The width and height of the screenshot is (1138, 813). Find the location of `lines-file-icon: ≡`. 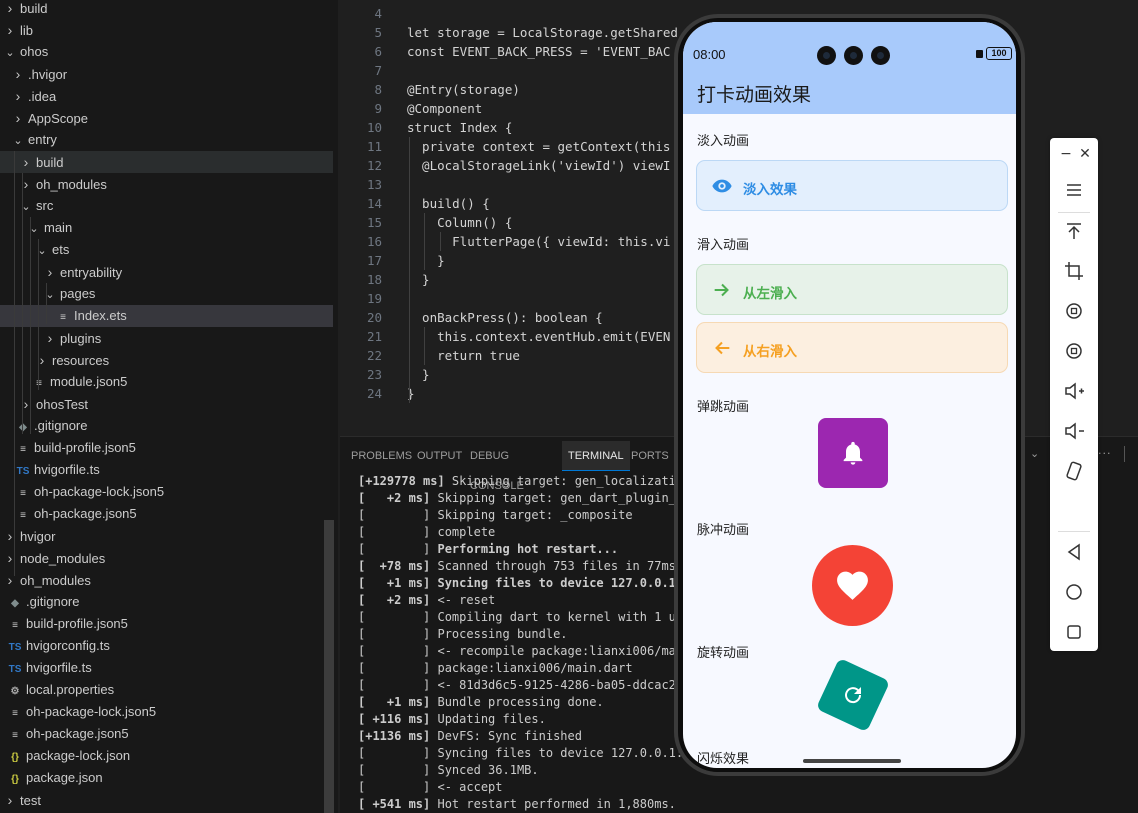

lines-file-icon: ≡ is located at coordinates (15, 713).